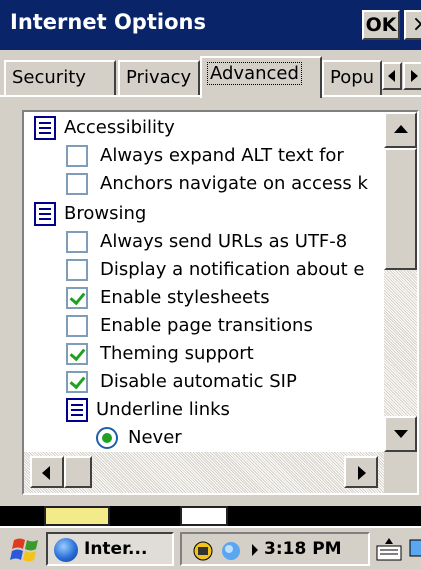 The width and height of the screenshot is (421, 569). What do you see at coordinates (108, 22) in the screenshot?
I see `window-title: Internet Options` at bounding box center [108, 22].